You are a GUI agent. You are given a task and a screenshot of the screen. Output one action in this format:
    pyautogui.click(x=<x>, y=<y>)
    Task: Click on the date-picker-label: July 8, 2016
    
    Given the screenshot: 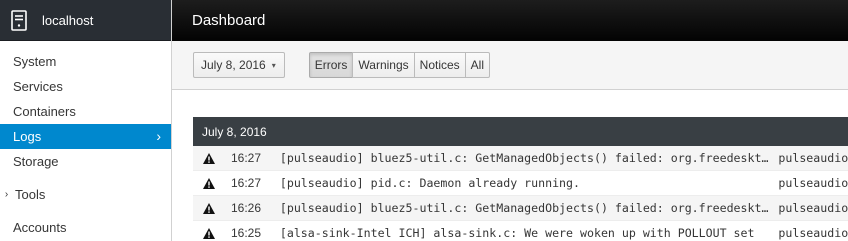 What is the action you would take?
    pyautogui.click(x=233, y=65)
    